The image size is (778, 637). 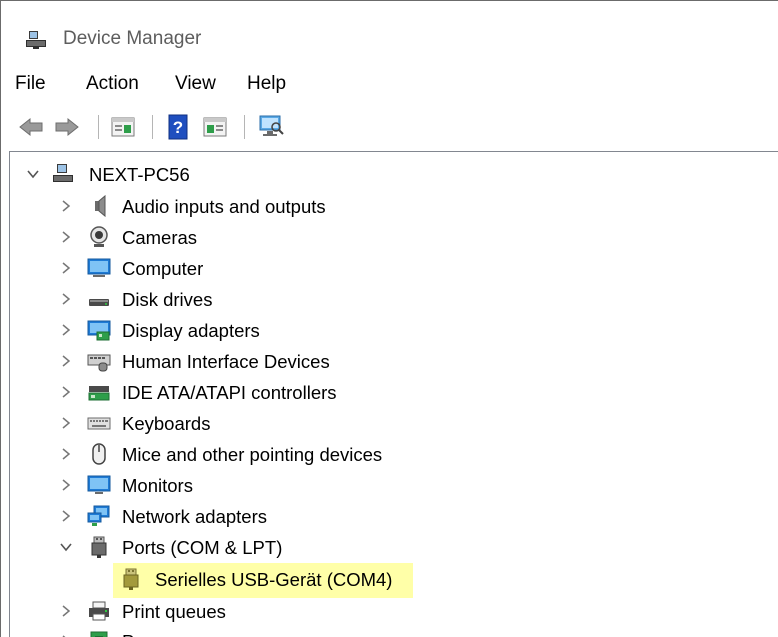 What do you see at coordinates (128, 634) in the screenshot?
I see `tree-item-label: P` at bounding box center [128, 634].